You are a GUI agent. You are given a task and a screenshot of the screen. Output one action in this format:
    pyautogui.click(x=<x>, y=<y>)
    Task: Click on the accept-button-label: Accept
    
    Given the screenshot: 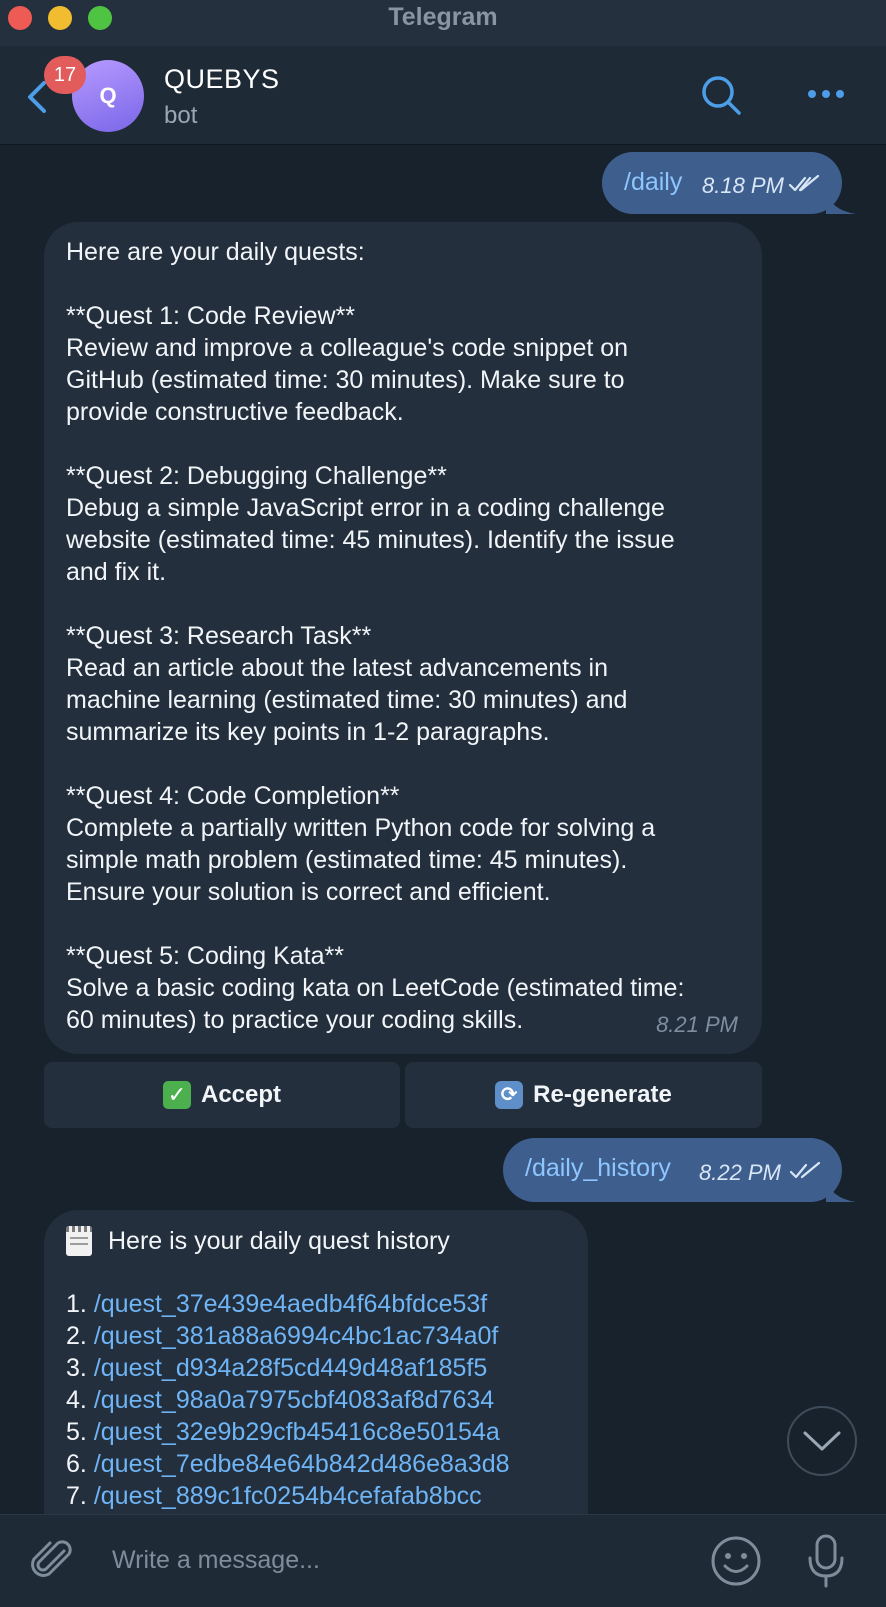 What is the action you would take?
    pyautogui.click(x=241, y=1094)
    